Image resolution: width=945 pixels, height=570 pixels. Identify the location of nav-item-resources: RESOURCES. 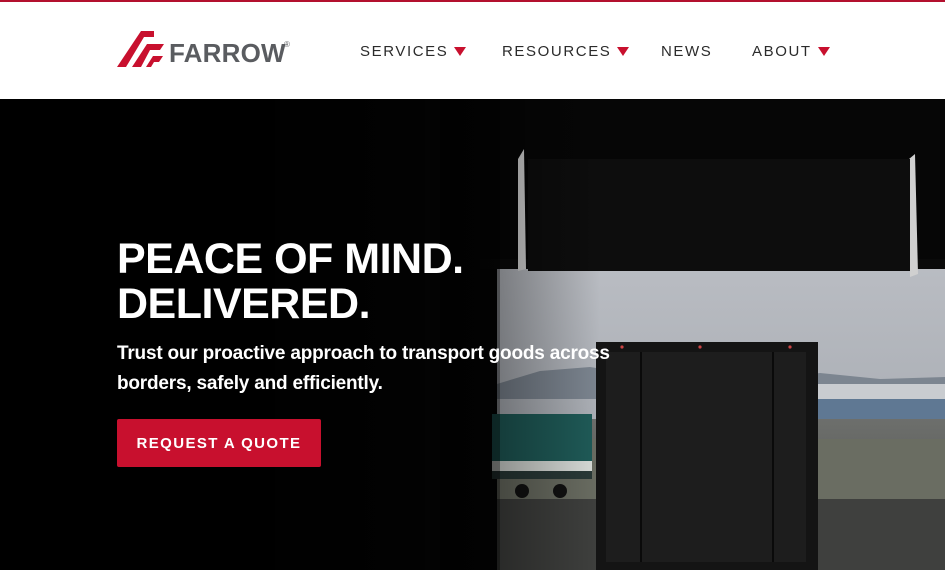
(566, 51).